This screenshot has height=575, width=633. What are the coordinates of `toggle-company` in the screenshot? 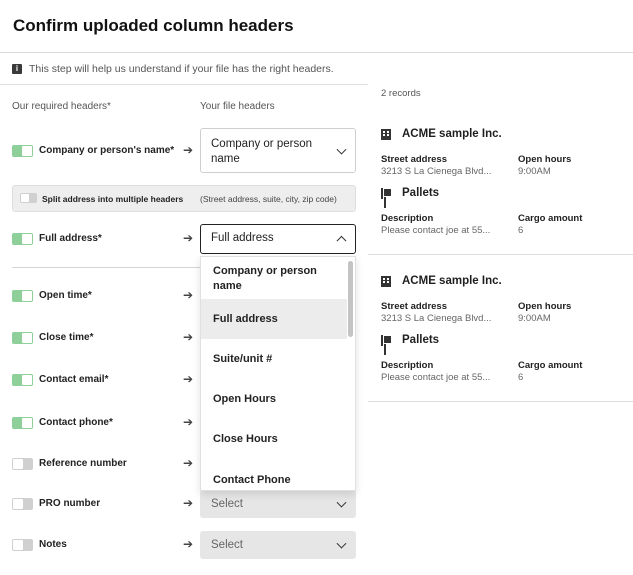 It's located at (22, 151).